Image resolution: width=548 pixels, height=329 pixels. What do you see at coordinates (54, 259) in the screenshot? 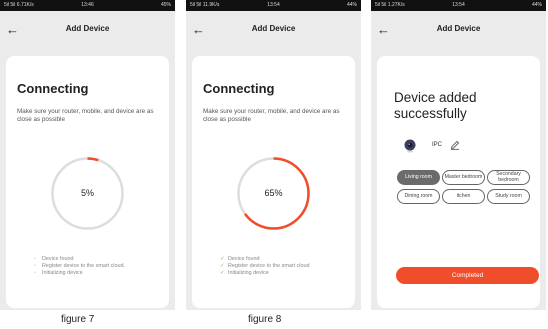
I see `step-item: ◦ Device found` at bounding box center [54, 259].